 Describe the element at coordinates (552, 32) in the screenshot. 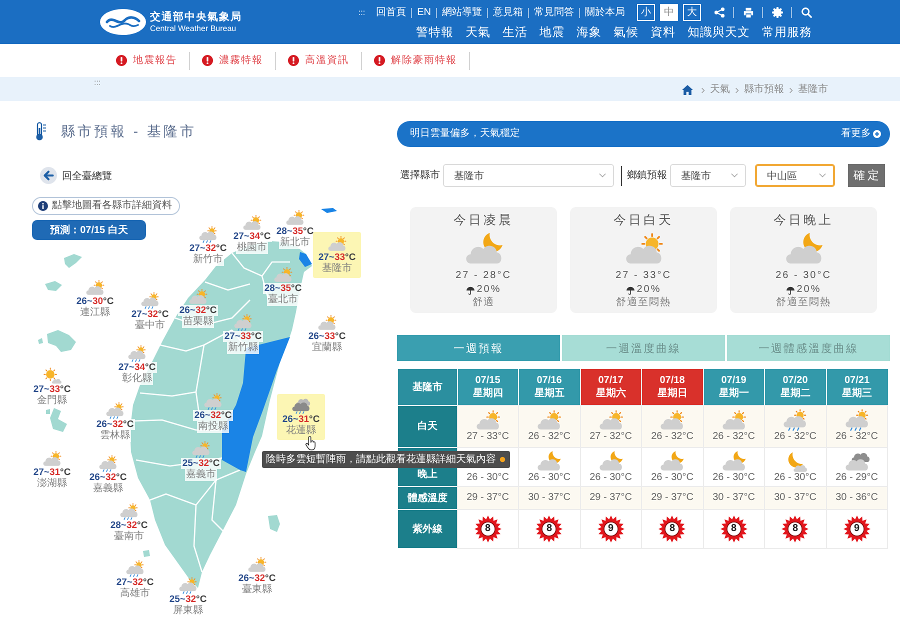

I see `nav-link: 地震` at that location.